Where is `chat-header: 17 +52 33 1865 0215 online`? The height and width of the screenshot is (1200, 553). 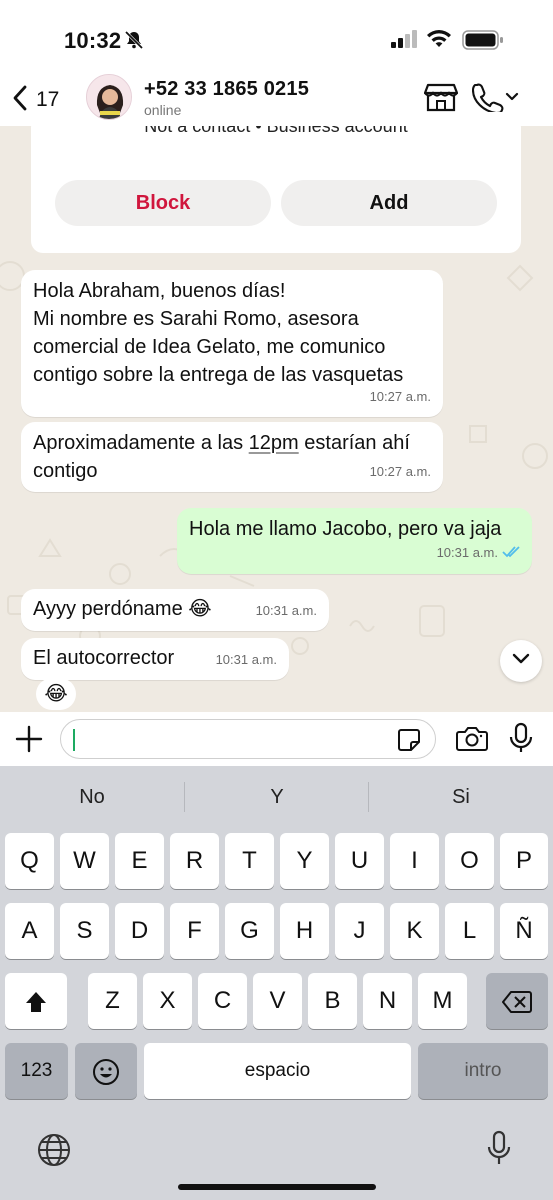 chat-header: 17 +52 33 1865 0215 online is located at coordinates (276, 99).